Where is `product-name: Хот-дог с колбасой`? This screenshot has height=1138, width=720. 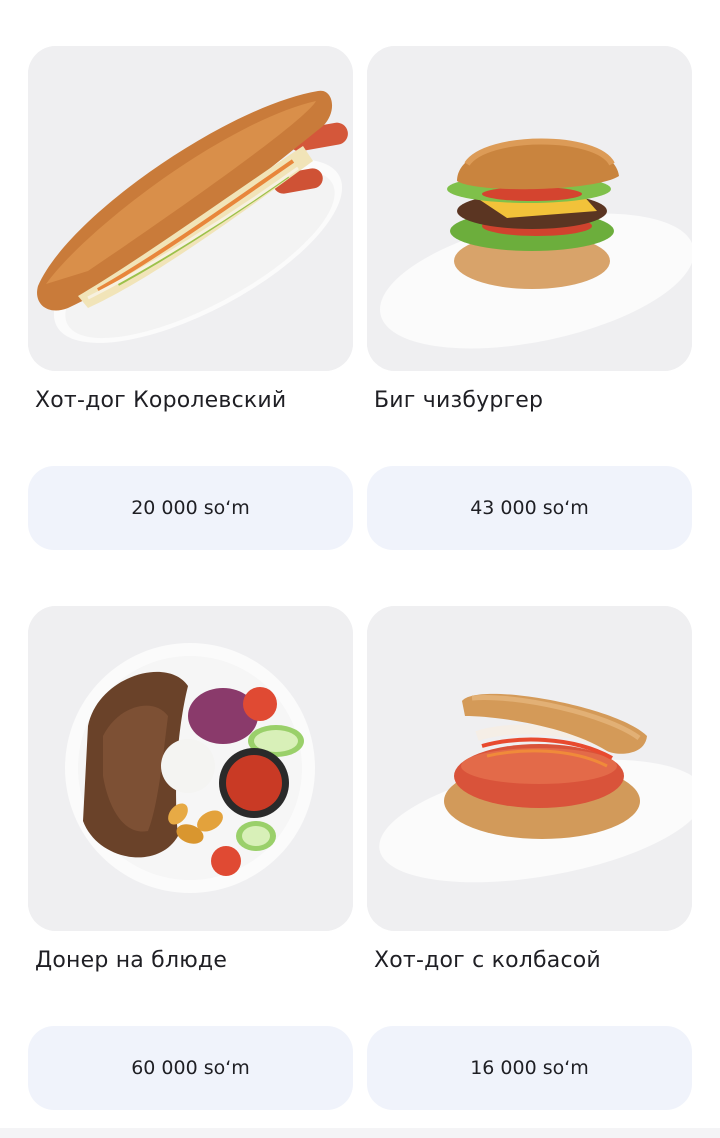
product-name: Хот-дог с колбасой is located at coordinates (487, 960).